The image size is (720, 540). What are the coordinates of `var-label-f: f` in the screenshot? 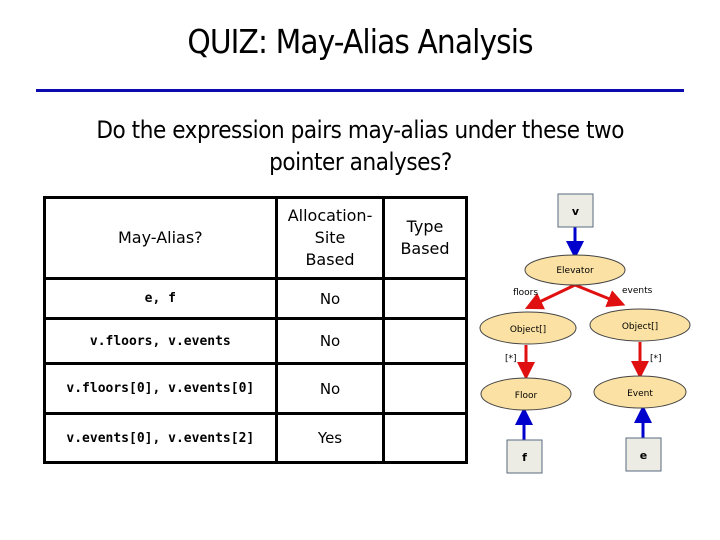 It's located at (524, 457).